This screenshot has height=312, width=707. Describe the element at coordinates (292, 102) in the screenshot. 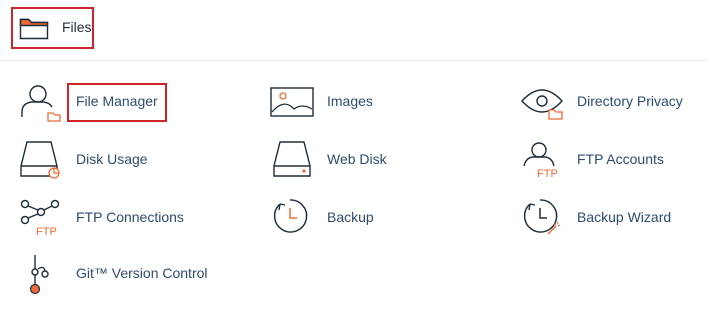

I see `image-icon` at that location.